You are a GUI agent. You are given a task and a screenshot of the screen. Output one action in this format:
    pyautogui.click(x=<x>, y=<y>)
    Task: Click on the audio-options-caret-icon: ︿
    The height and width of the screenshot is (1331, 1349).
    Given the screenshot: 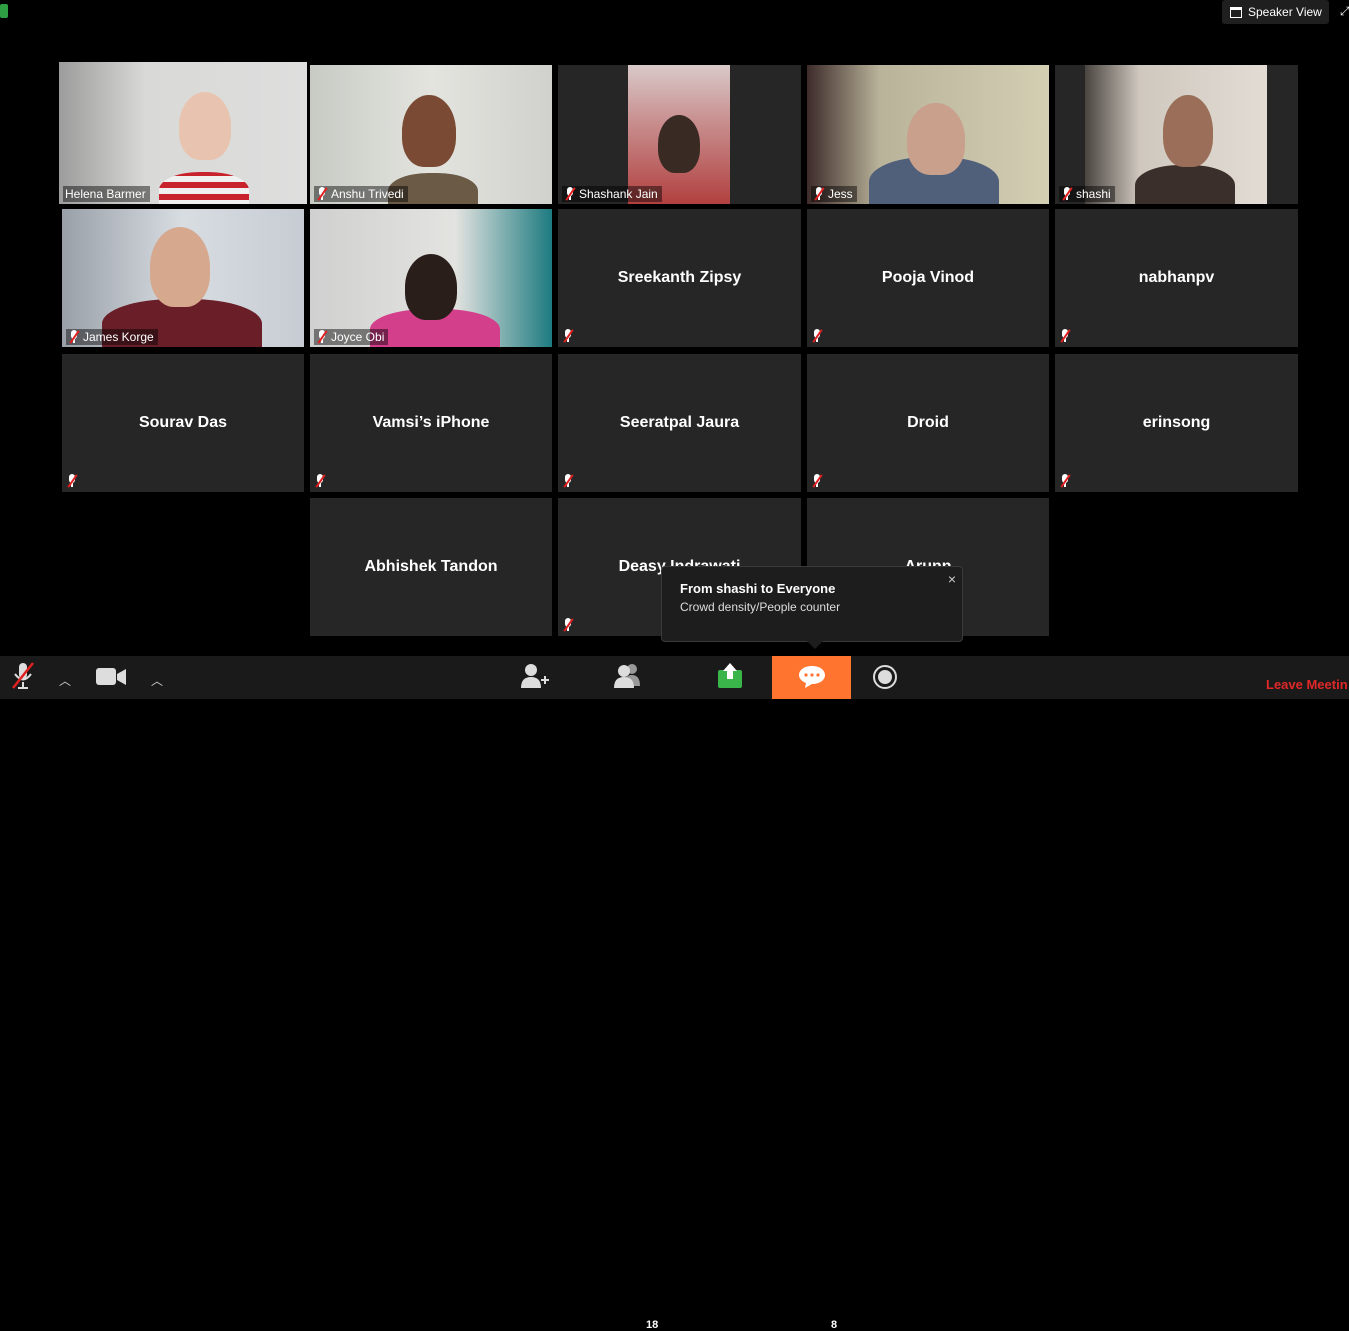 What is the action you would take?
    pyautogui.click(x=65, y=680)
    